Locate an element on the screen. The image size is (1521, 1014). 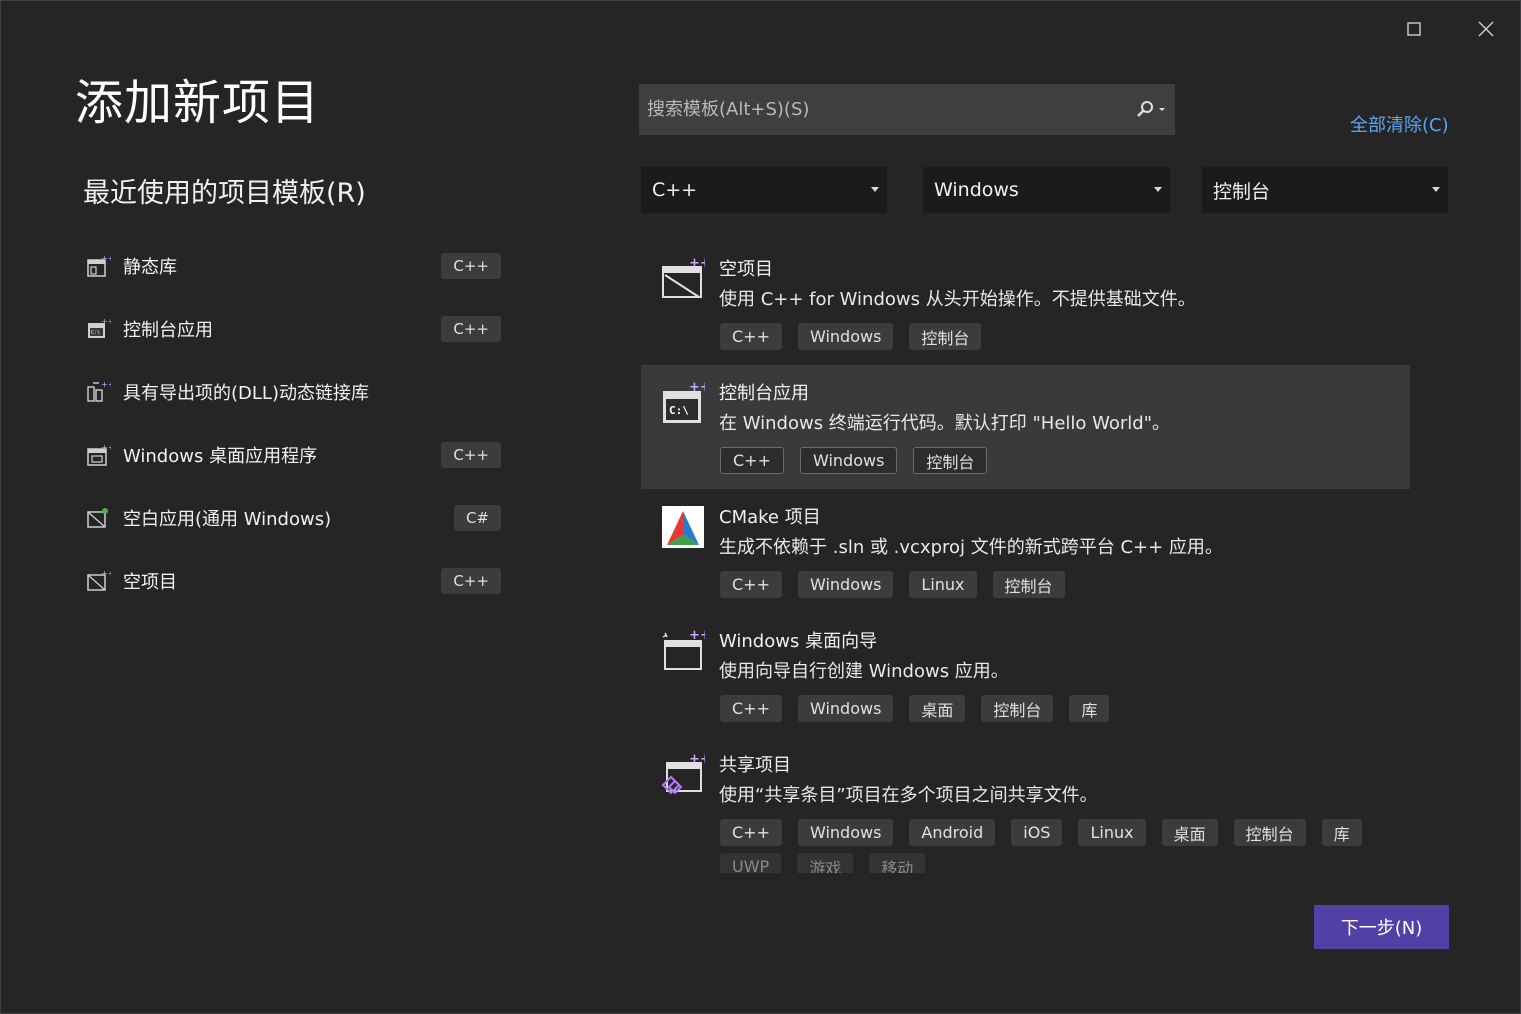
recent-item-dll: ++ 具有导出项的(DLL)动态链接库 is located at coordinates (295, 392).